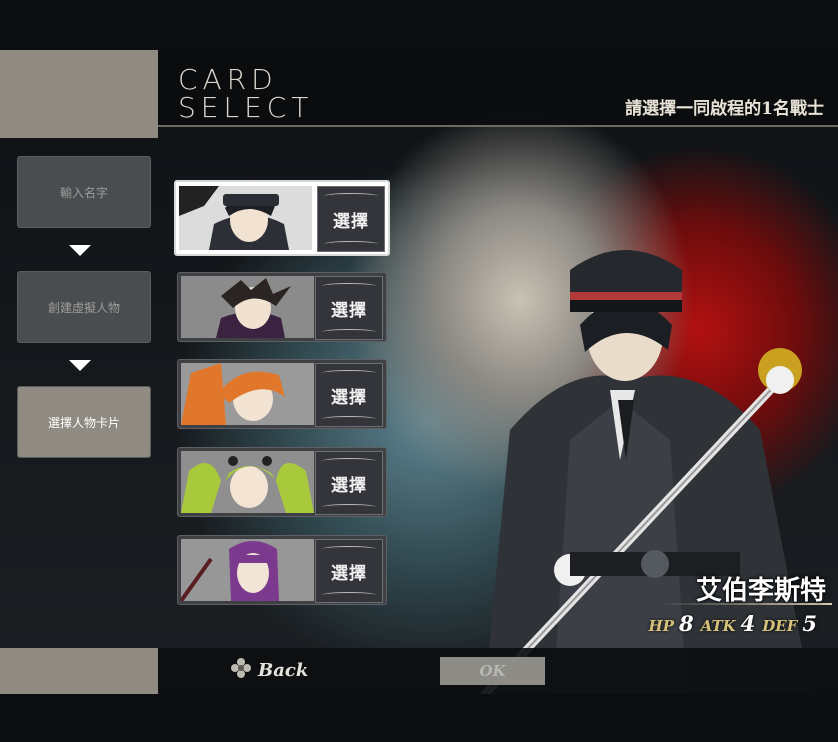 The height and width of the screenshot is (742, 838). What do you see at coordinates (419, 25) in the screenshot?
I see `top-letterbox` at bounding box center [419, 25].